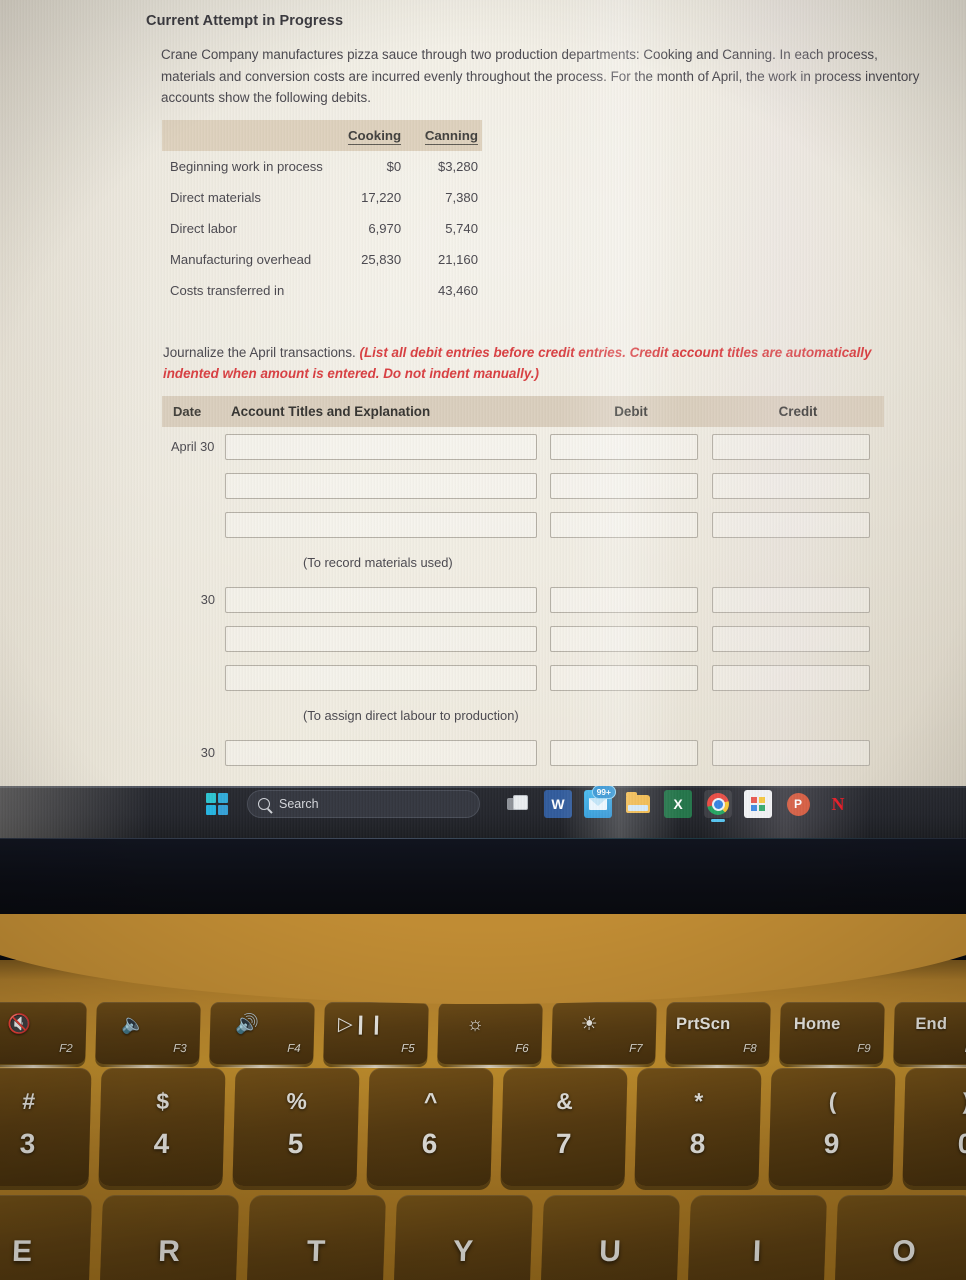  Describe the element at coordinates (363, 804) in the screenshot. I see `search-input: Search` at that location.